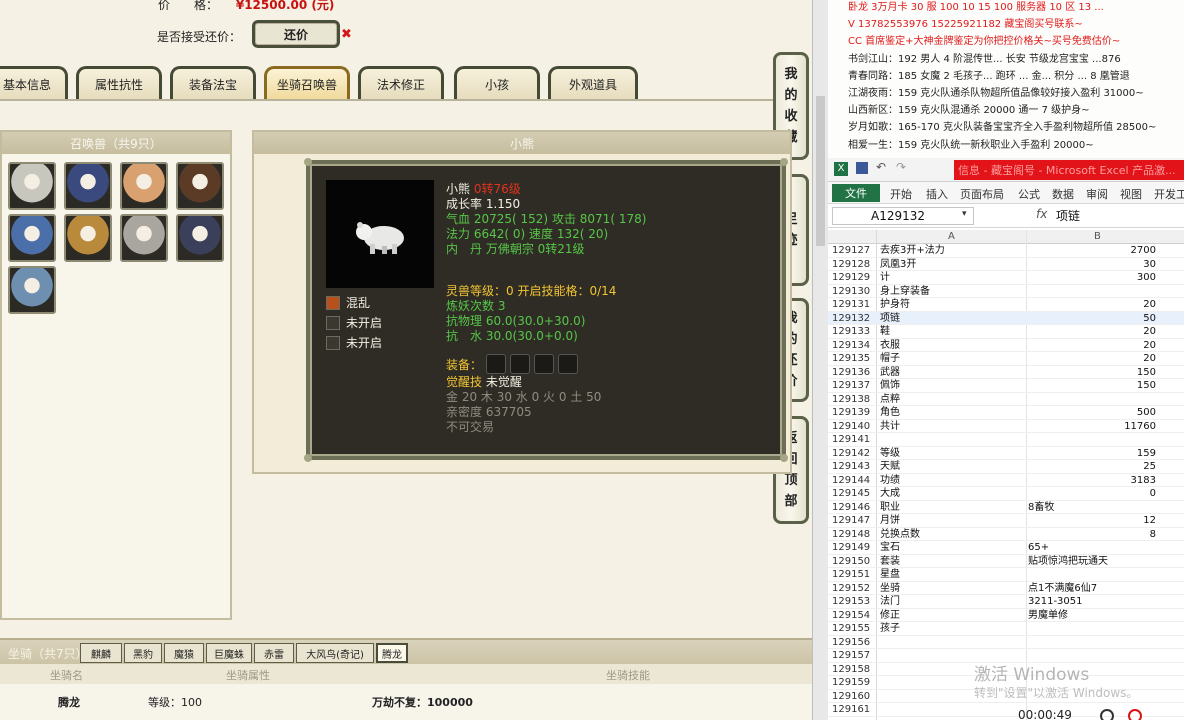  What do you see at coordinates (1006, 413) in the screenshot?
I see `table-row: 129139 角色 500` at bounding box center [1006, 413].